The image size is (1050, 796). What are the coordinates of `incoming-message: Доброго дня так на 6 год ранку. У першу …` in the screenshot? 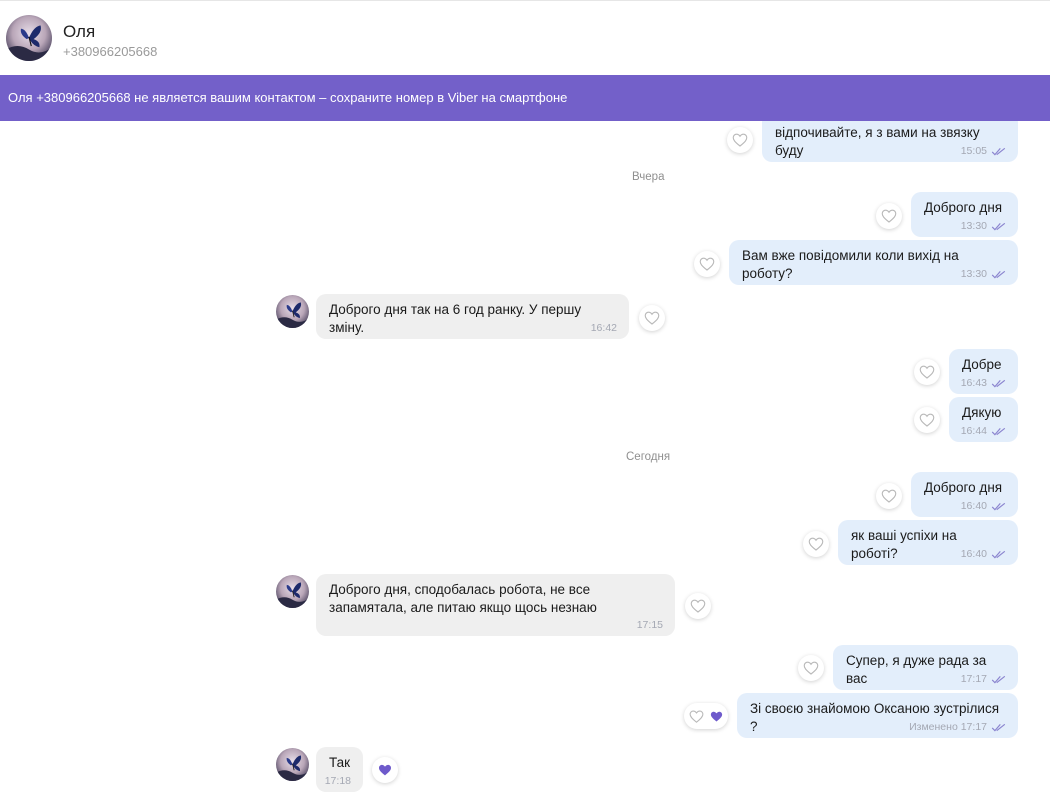 It's located at (472, 316).